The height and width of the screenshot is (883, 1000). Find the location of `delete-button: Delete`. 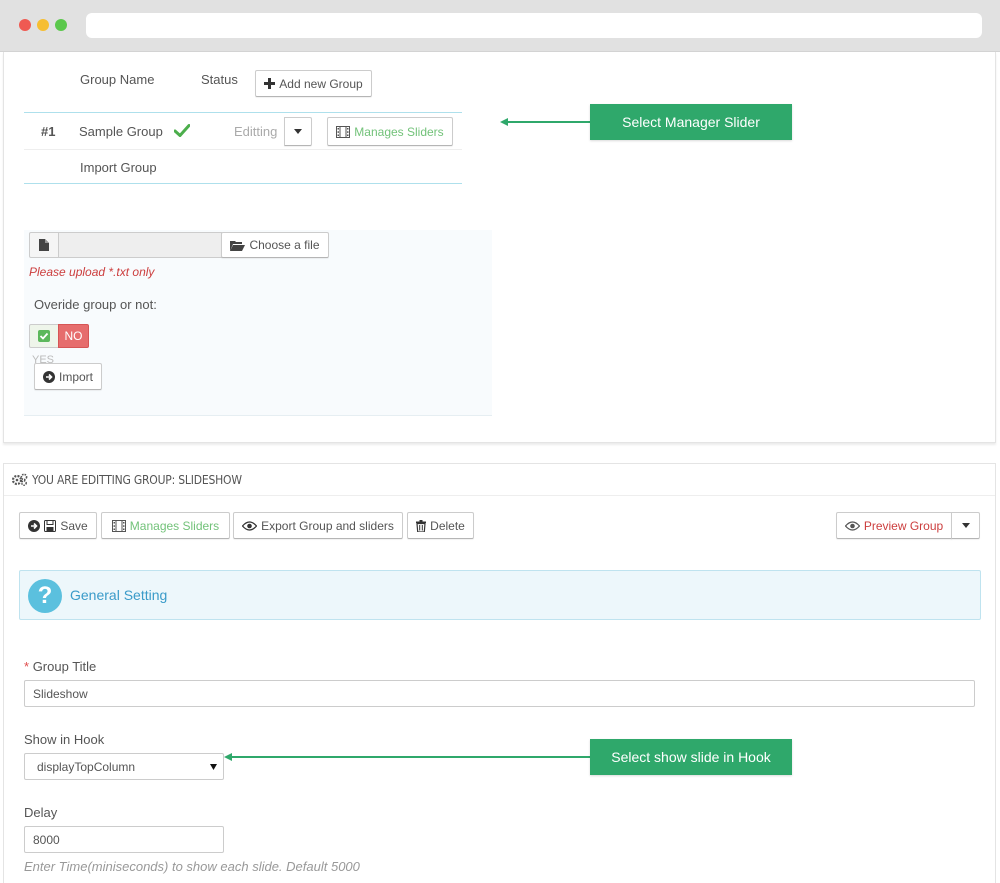

delete-button: Delete is located at coordinates (440, 525).